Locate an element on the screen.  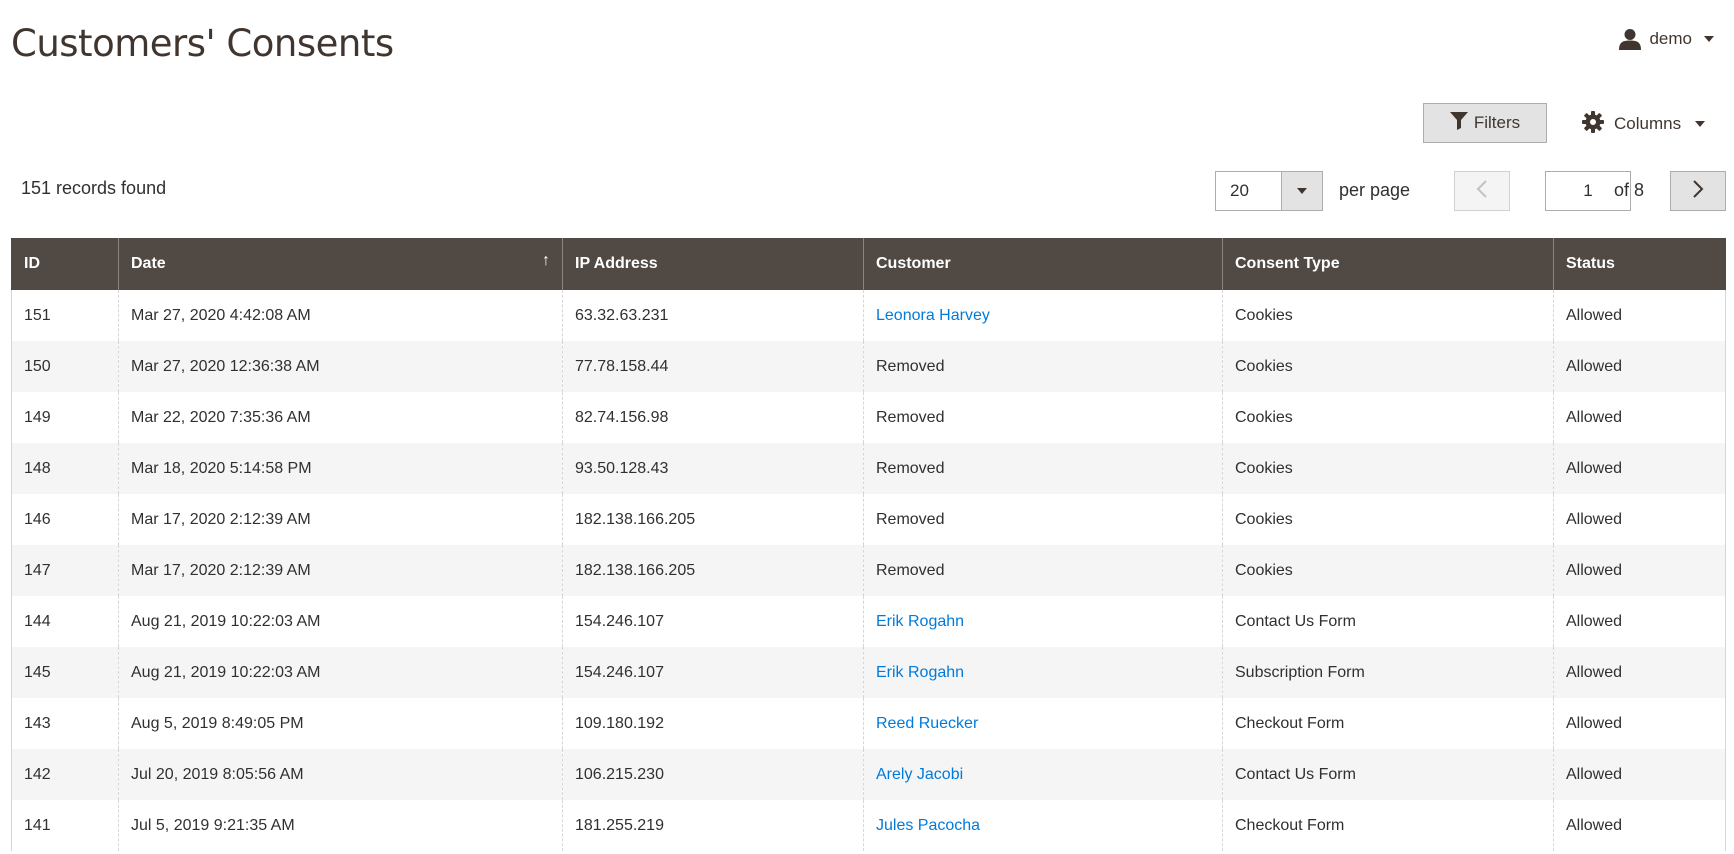
cell-id: 144 is located at coordinates (65, 621).